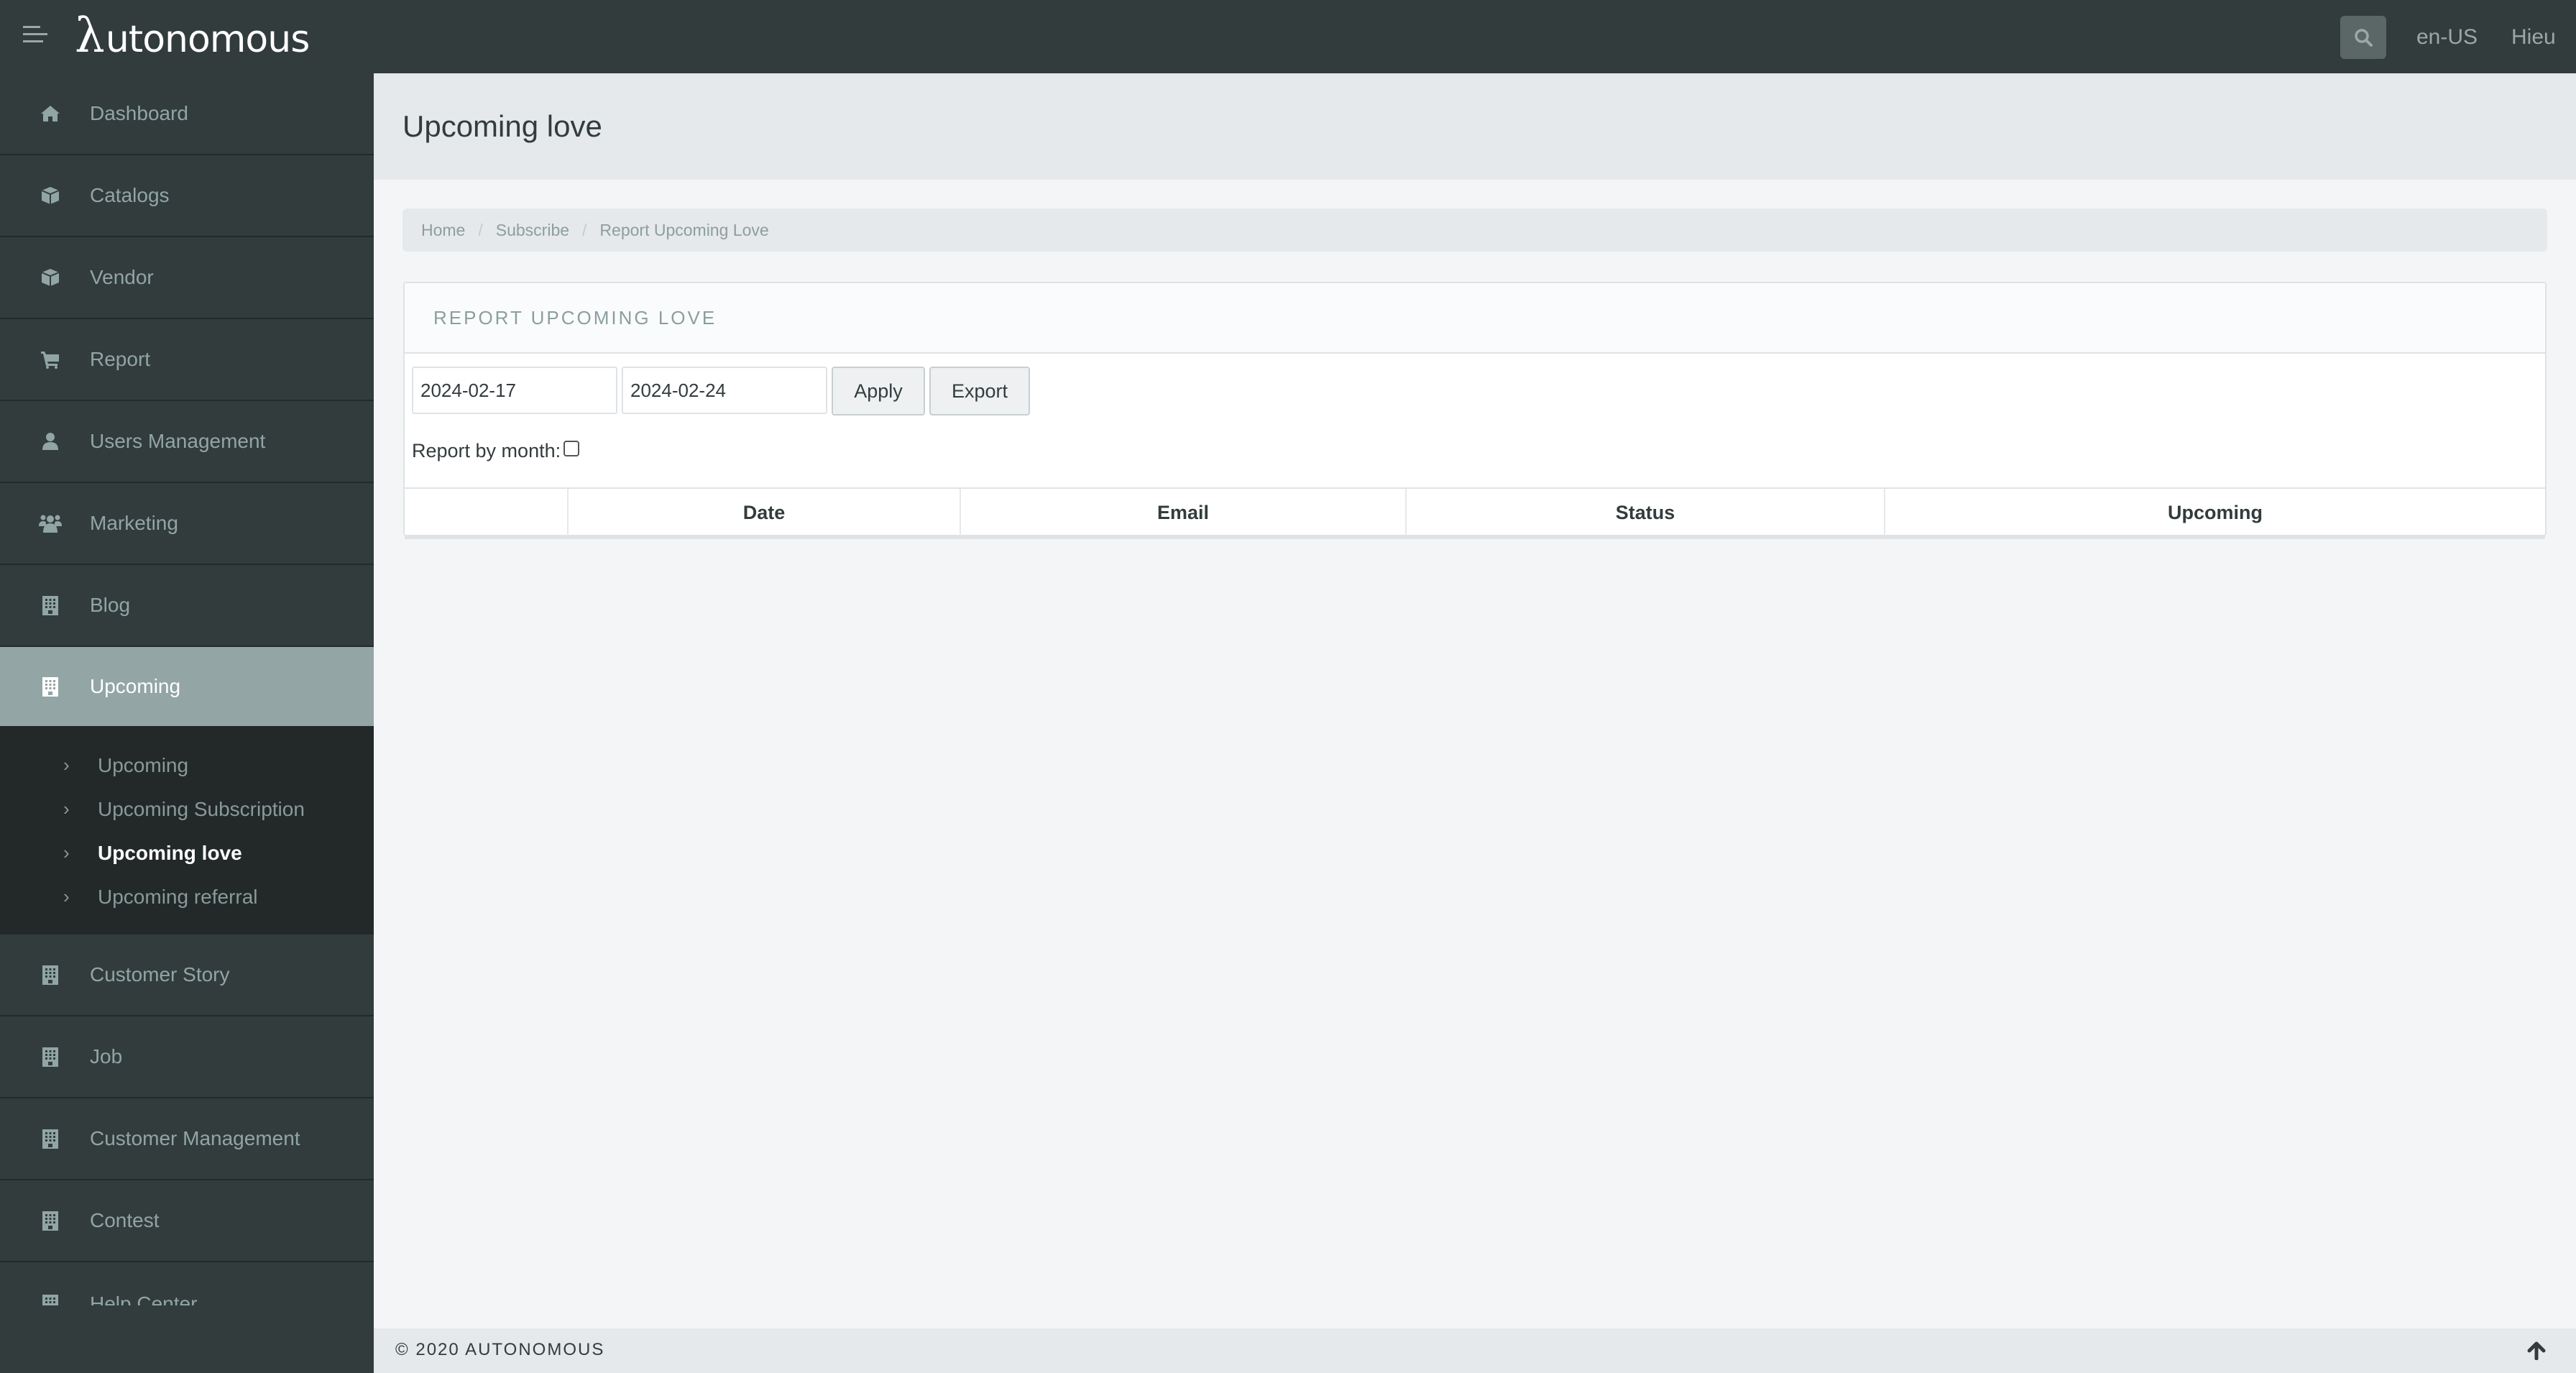  What do you see at coordinates (207, 39) in the screenshot?
I see `logo-text: utonomous` at bounding box center [207, 39].